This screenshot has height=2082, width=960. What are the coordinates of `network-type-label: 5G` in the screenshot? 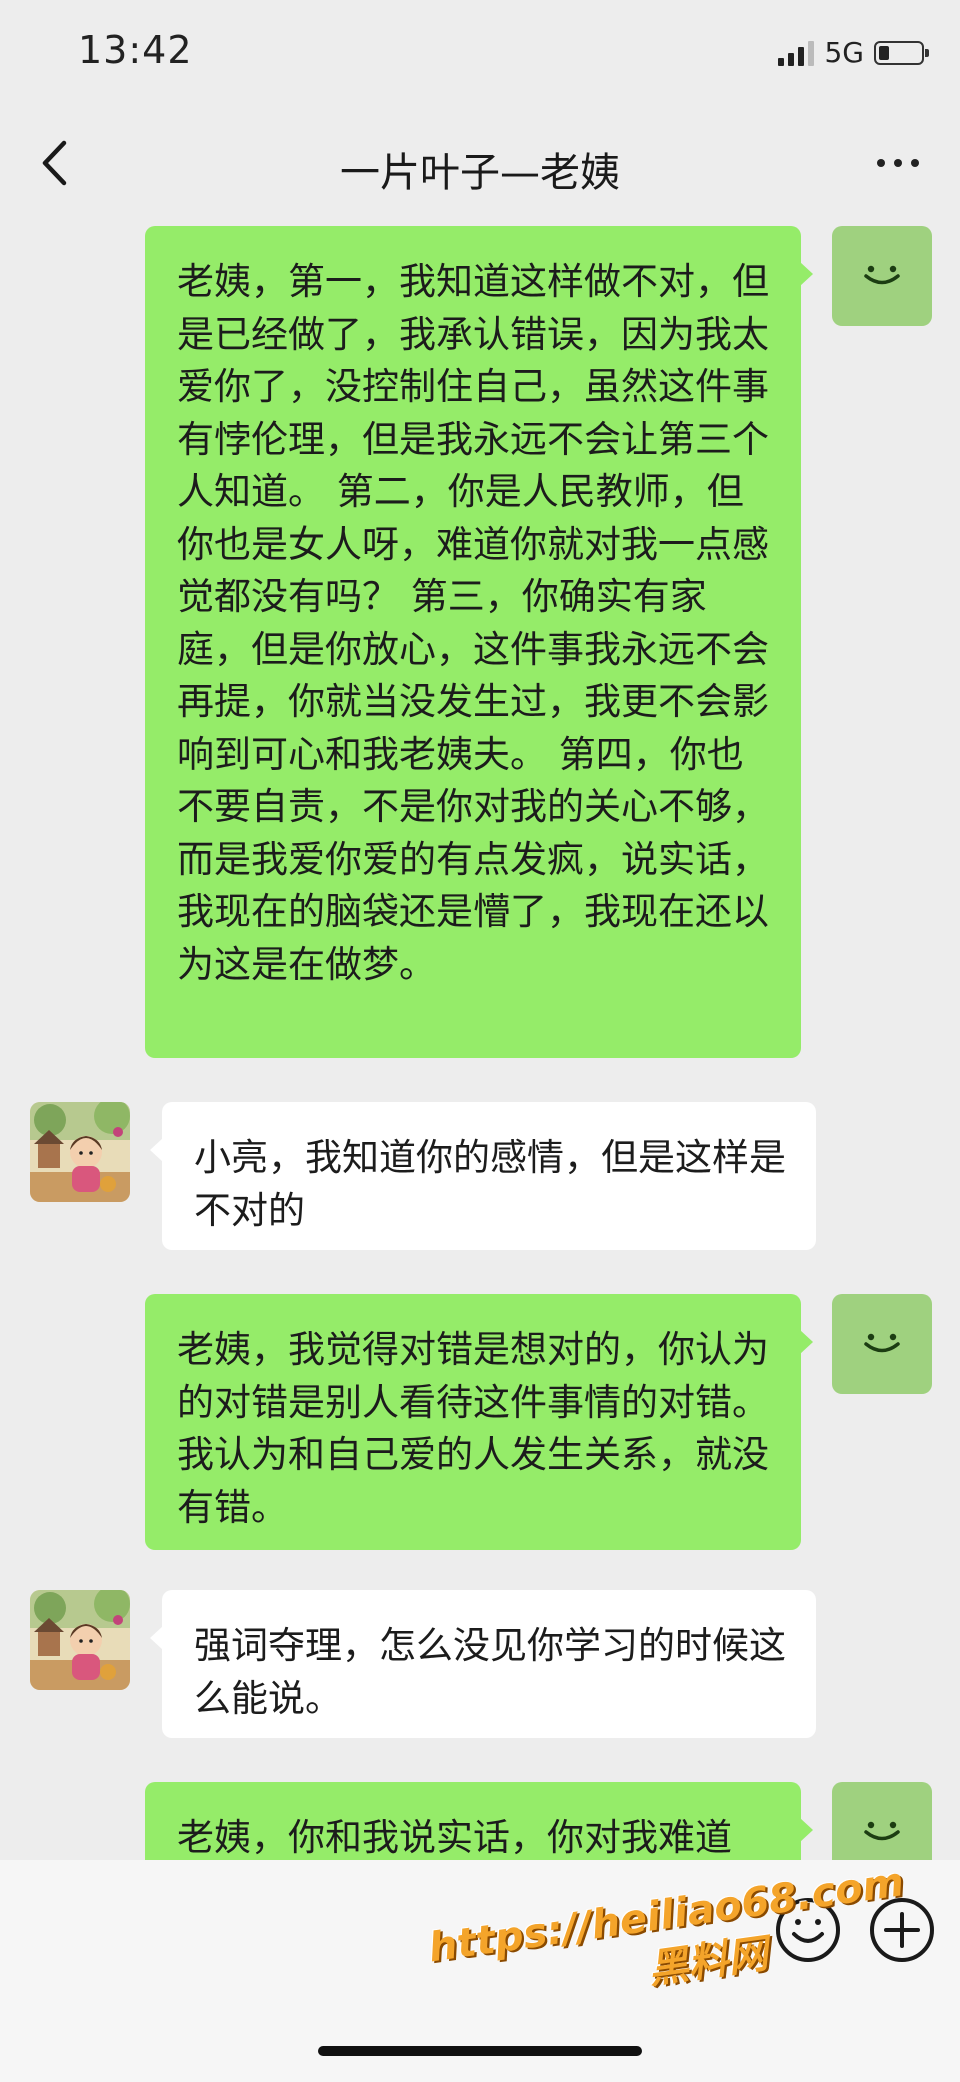 It's located at (844, 52).